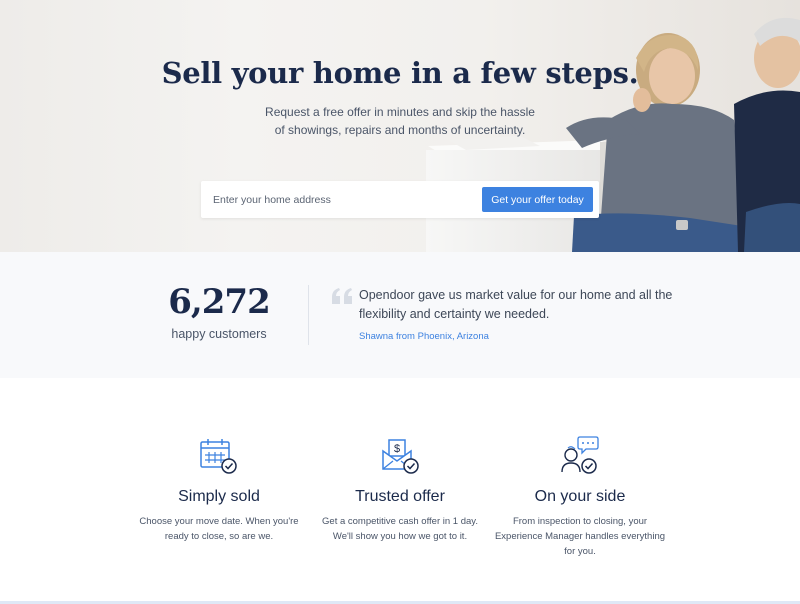  I want to click on feature-desc-line2: Experience Manager handles everything, so click(580, 536).